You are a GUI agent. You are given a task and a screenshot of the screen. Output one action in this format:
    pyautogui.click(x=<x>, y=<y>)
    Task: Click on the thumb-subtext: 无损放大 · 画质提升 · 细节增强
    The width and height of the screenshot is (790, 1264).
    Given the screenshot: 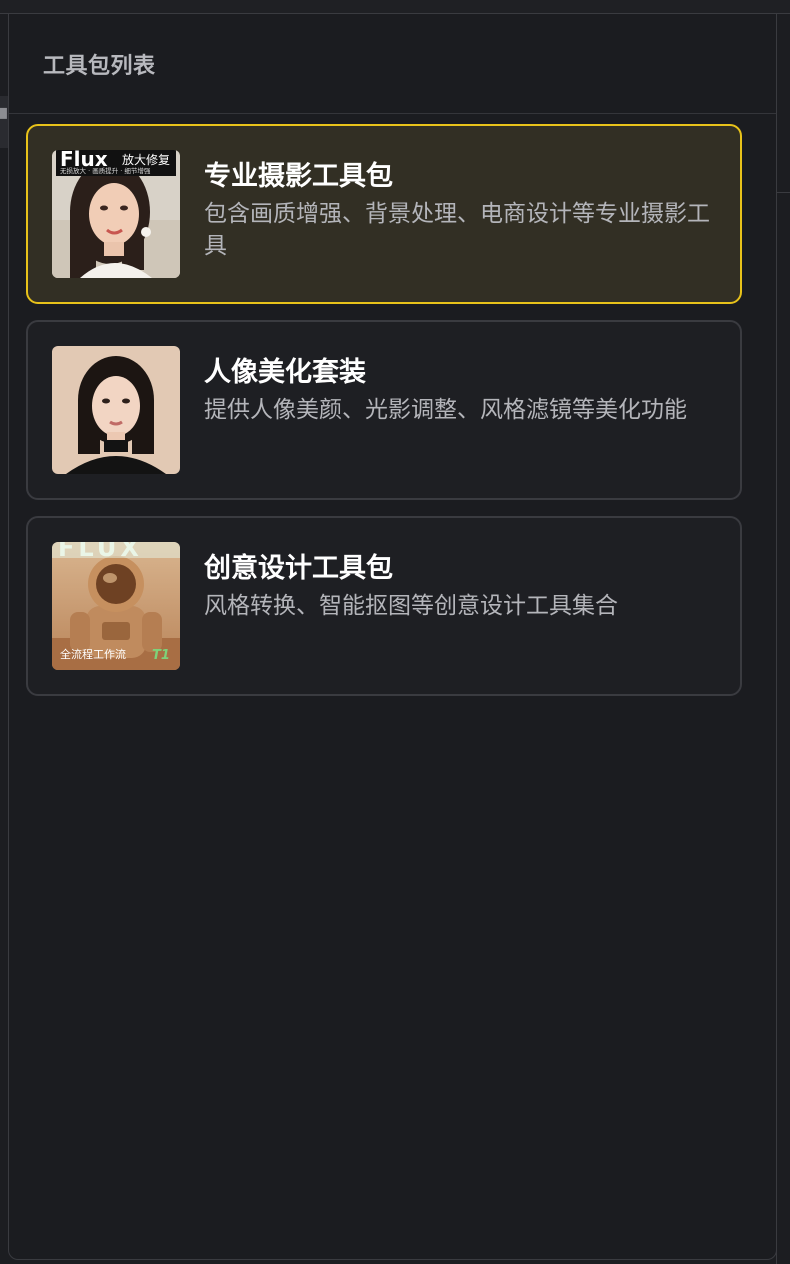 What is the action you would take?
    pyautogui.click(x=105, y=171)
    